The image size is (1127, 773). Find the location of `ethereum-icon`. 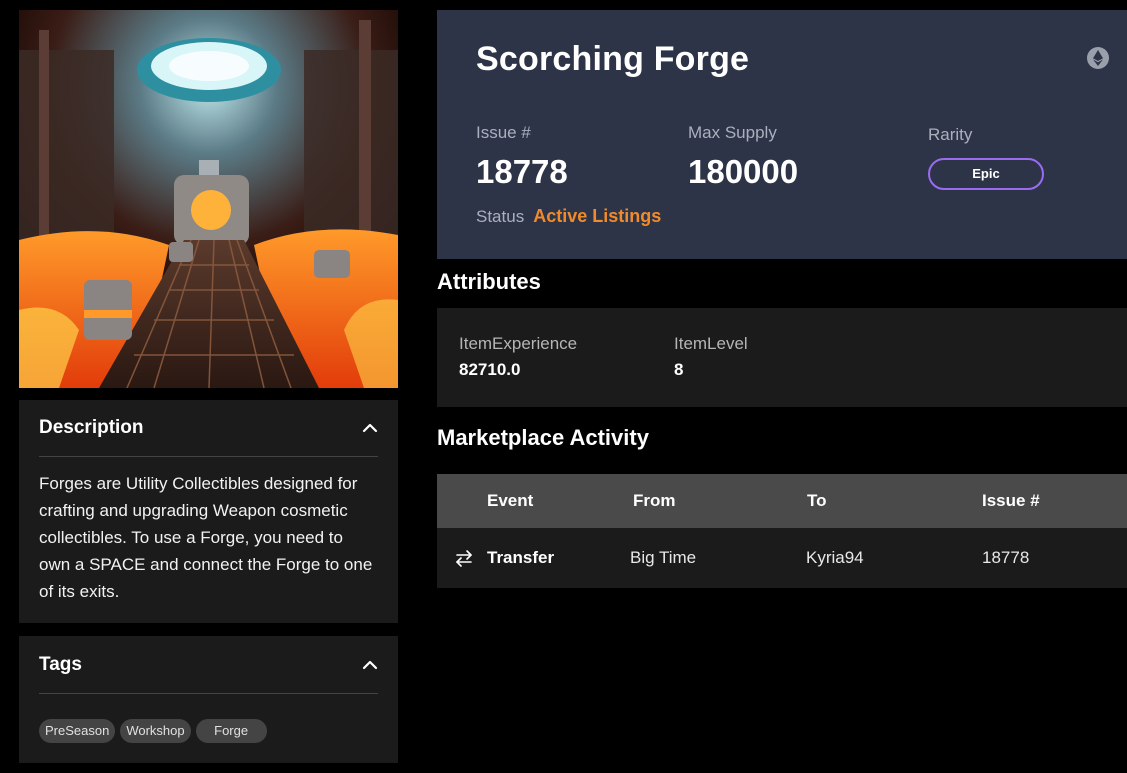

ethereum-icon is located at coordinates (1098, 58).